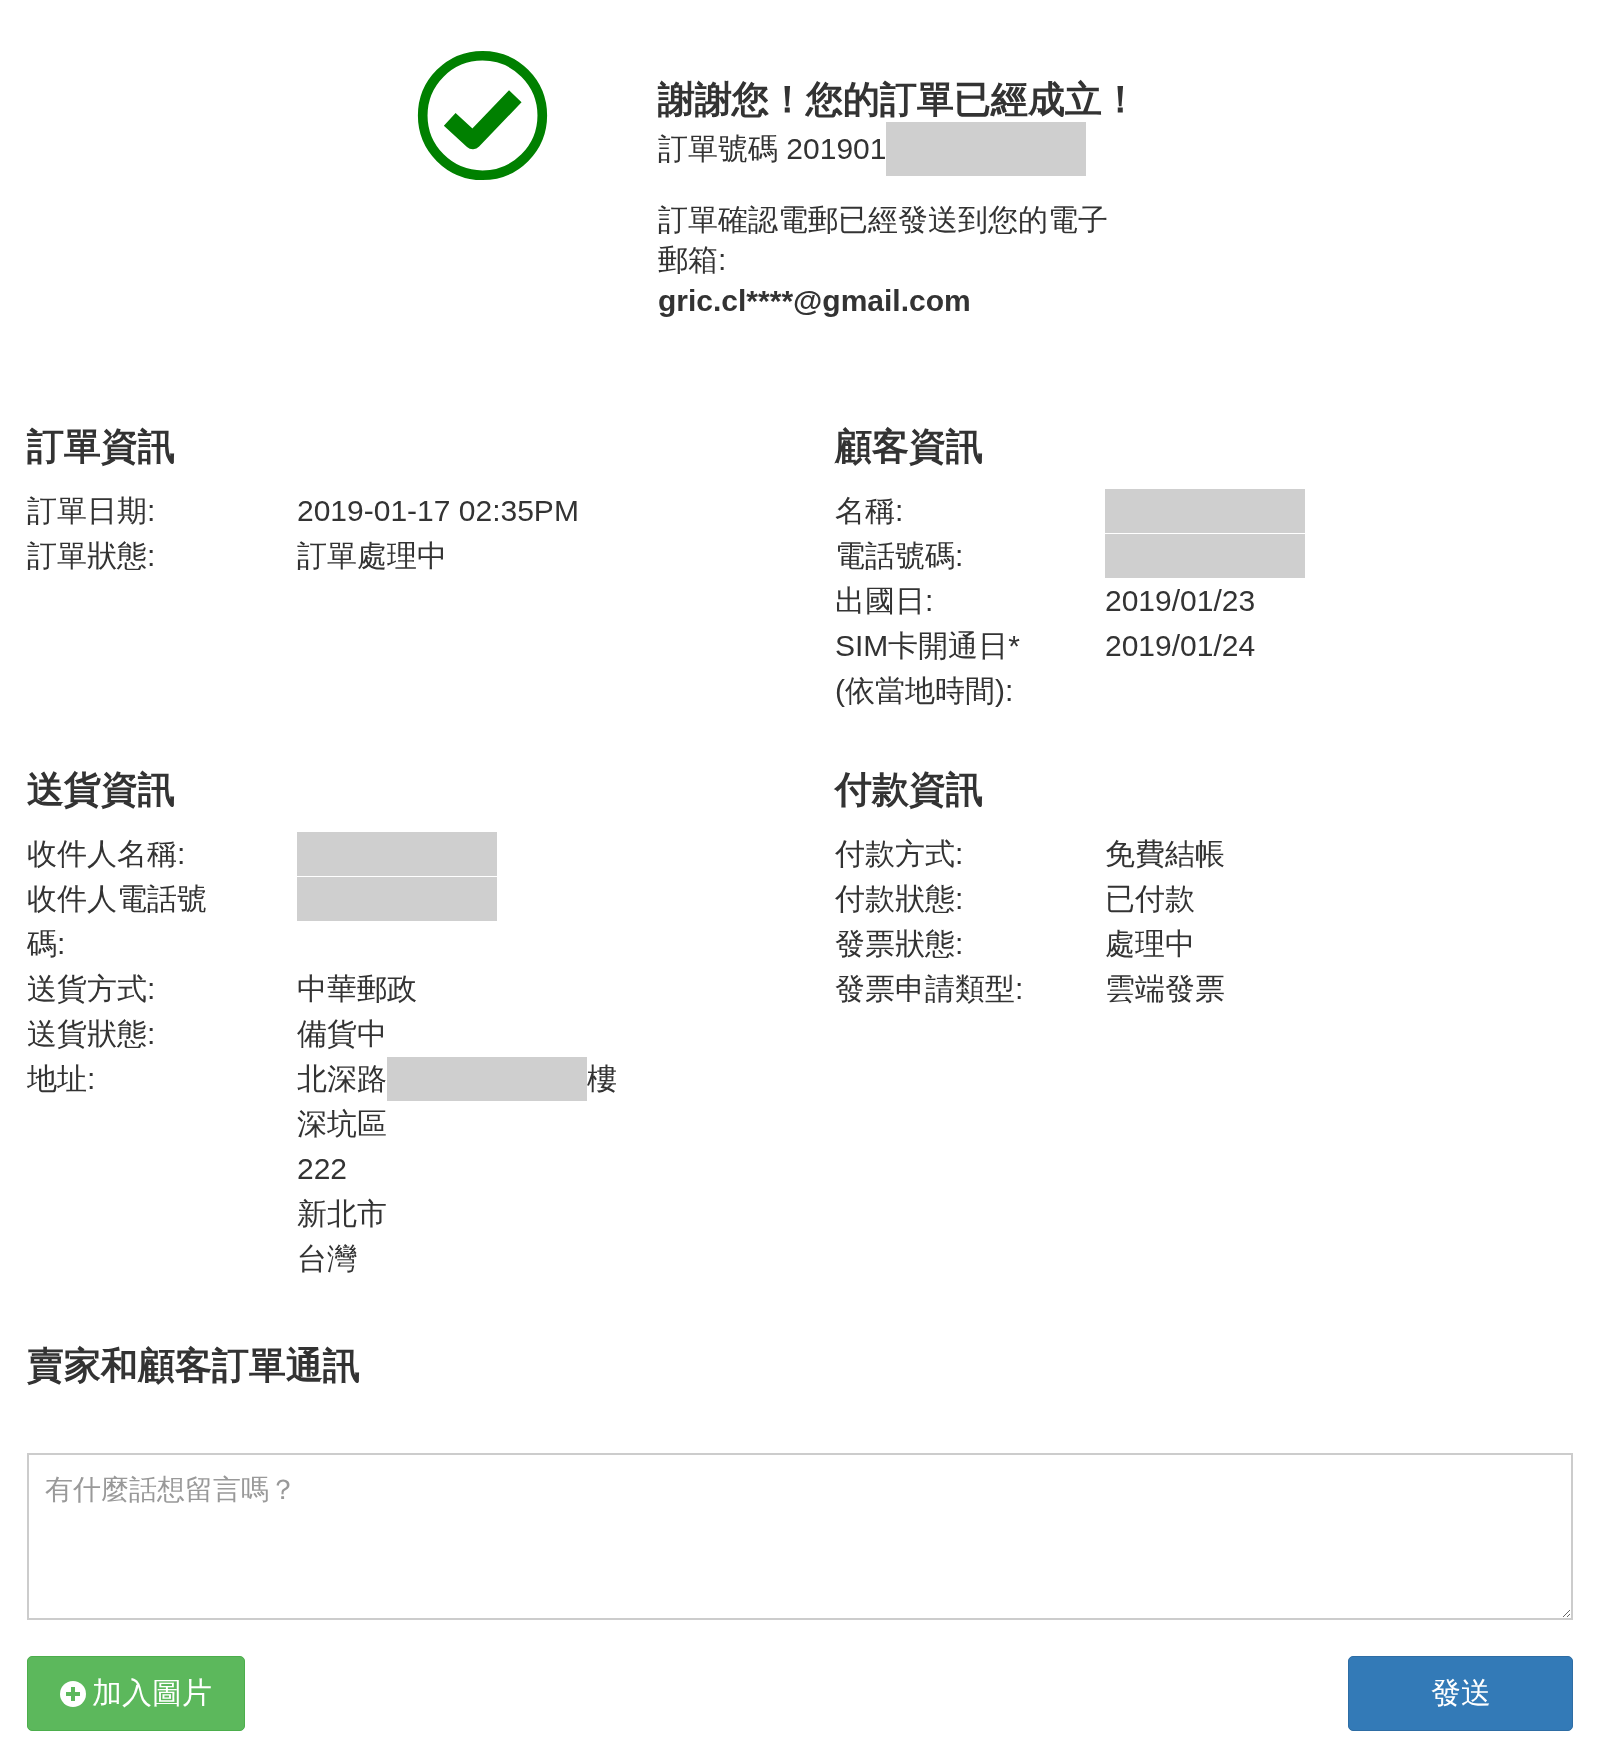 The height and width of the screenshot is (1760, 1600). Describe the element at coordinates (194, 1366) in the screenshot. I see `section-heading: 賣家和顧客訂單通訊` at that location.